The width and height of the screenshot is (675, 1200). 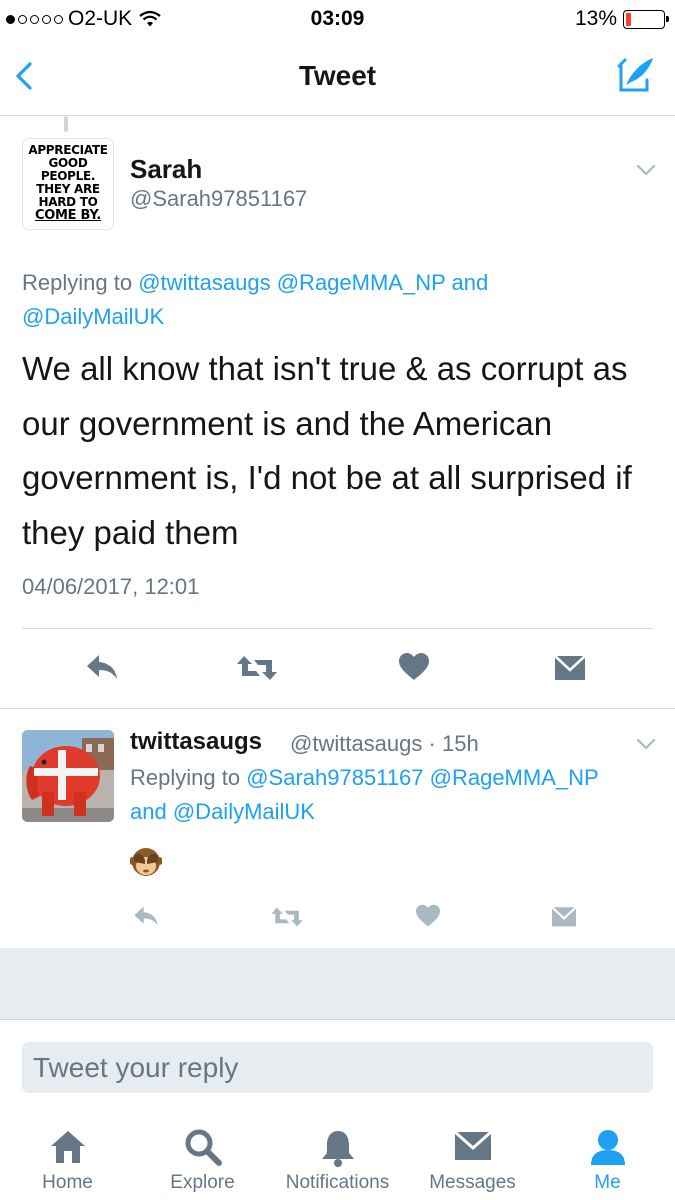 What do you see at coordinates (202, 1182) in the screenshot?
I see `tab-label: Explore` at bounding box center [202, 1182].